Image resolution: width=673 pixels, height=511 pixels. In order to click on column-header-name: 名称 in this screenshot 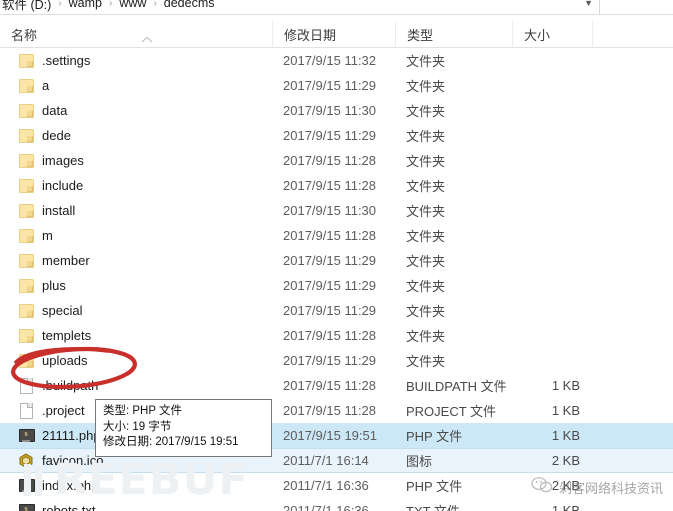, I will do `click(136, 34)`.